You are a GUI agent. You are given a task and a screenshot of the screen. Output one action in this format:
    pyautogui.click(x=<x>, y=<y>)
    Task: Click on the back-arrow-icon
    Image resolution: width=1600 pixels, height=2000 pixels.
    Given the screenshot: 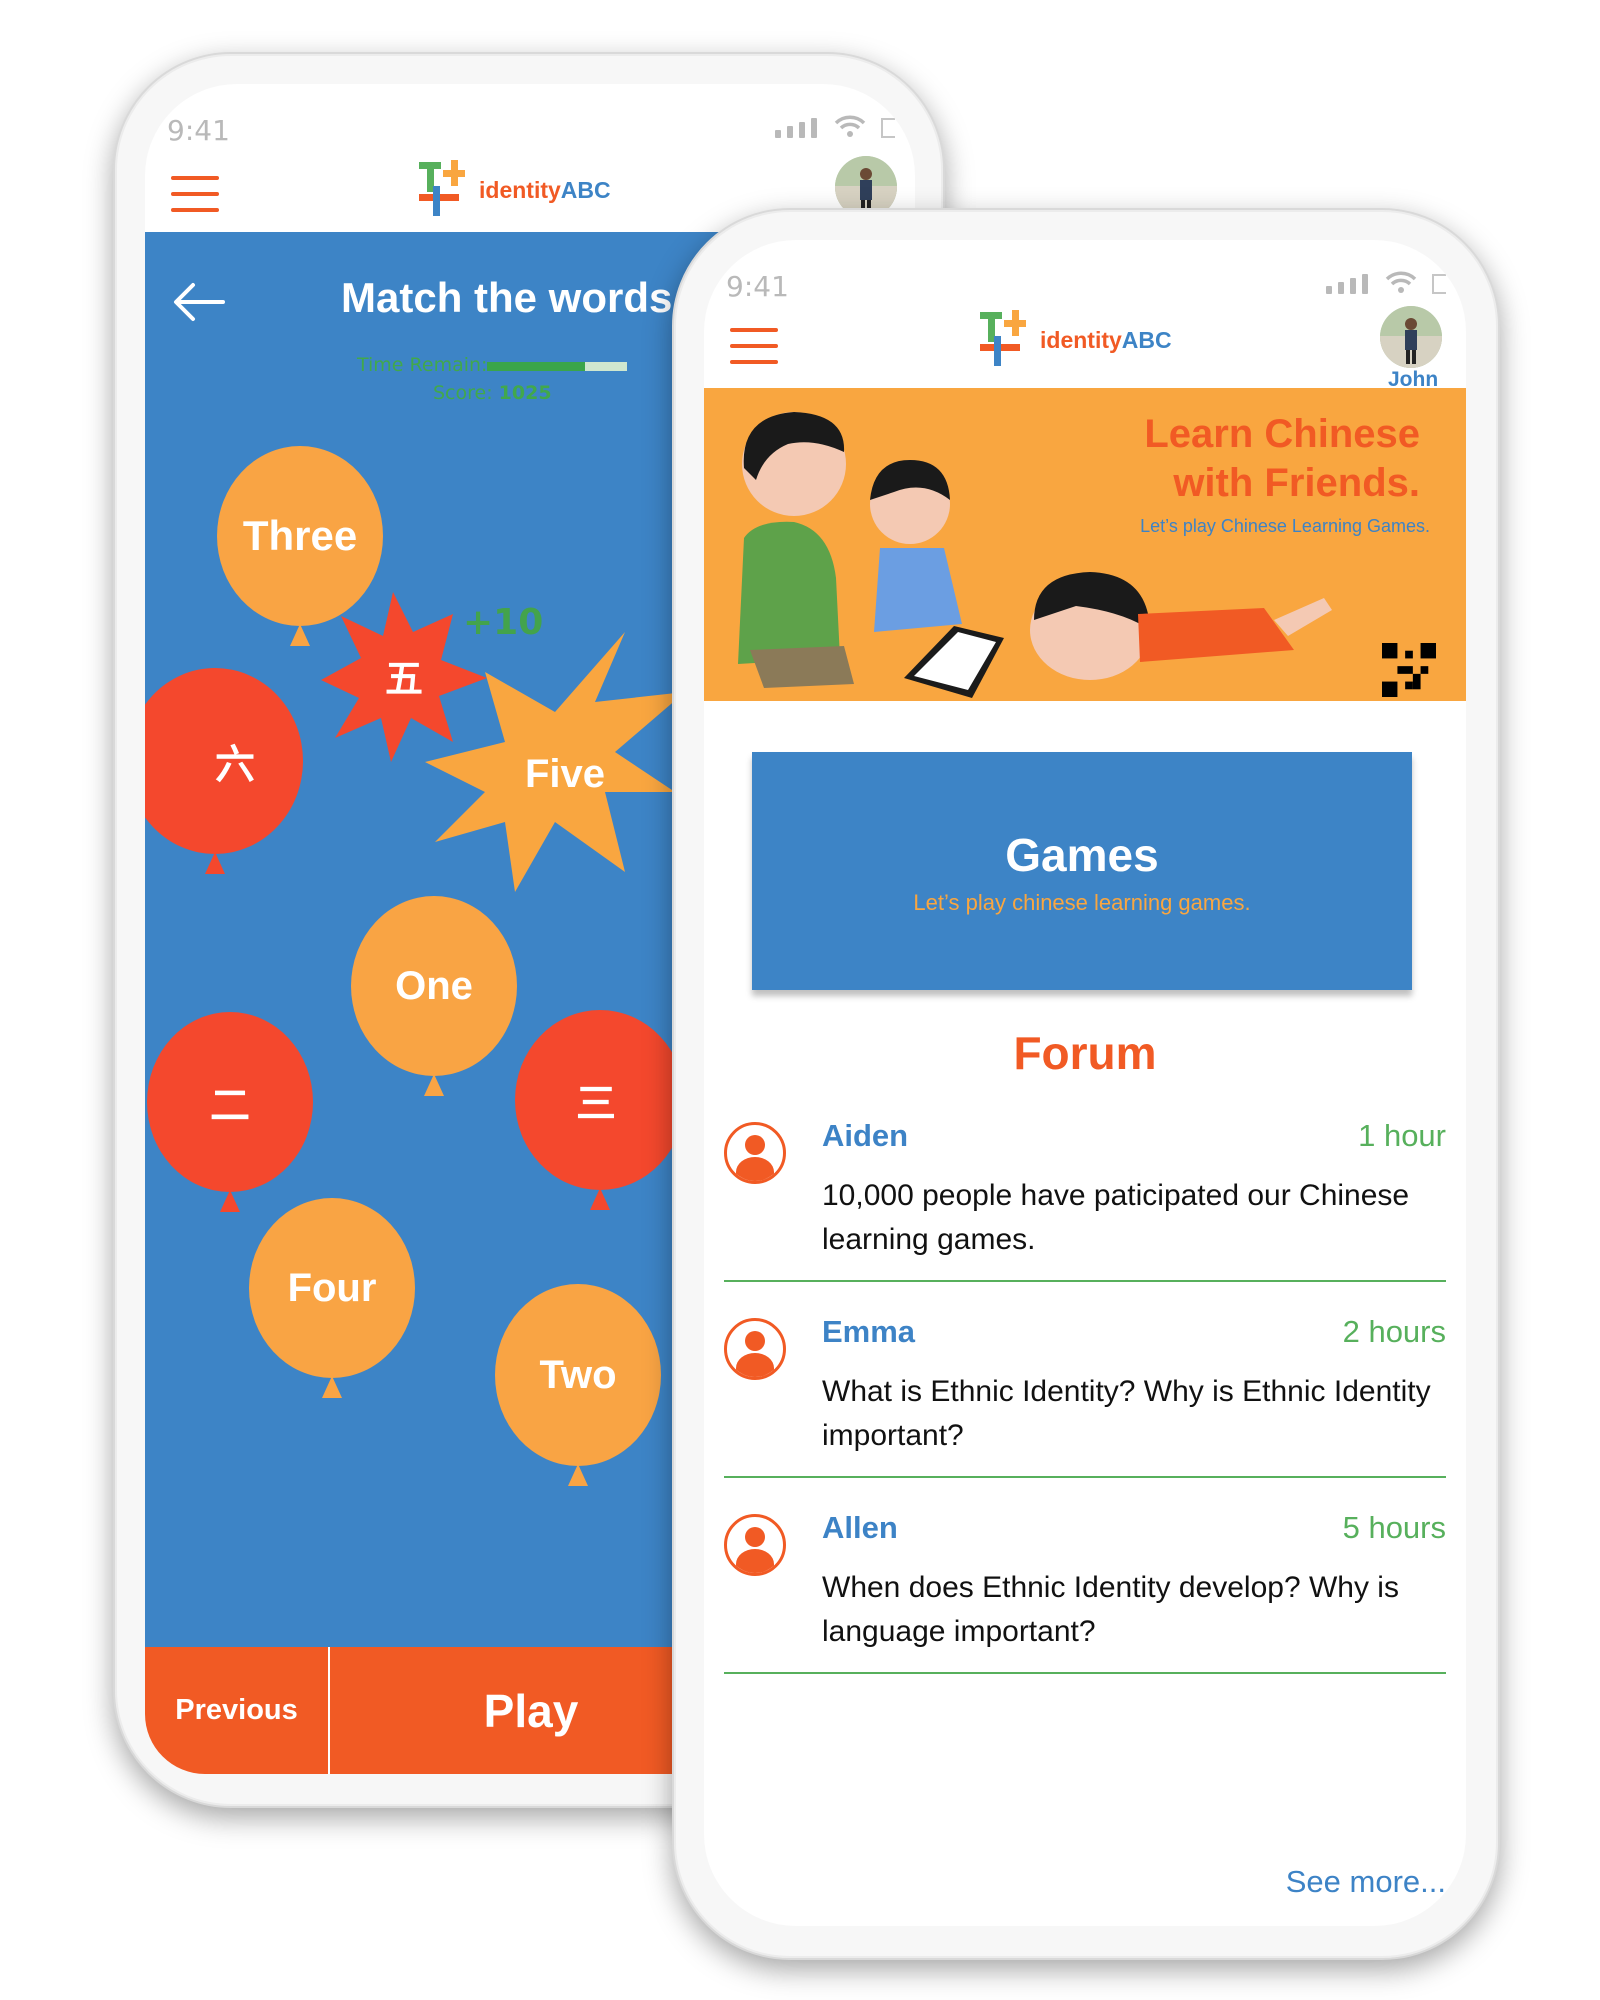 What is the action you would take?
    pyautogui.click(x=198, y=302)
    